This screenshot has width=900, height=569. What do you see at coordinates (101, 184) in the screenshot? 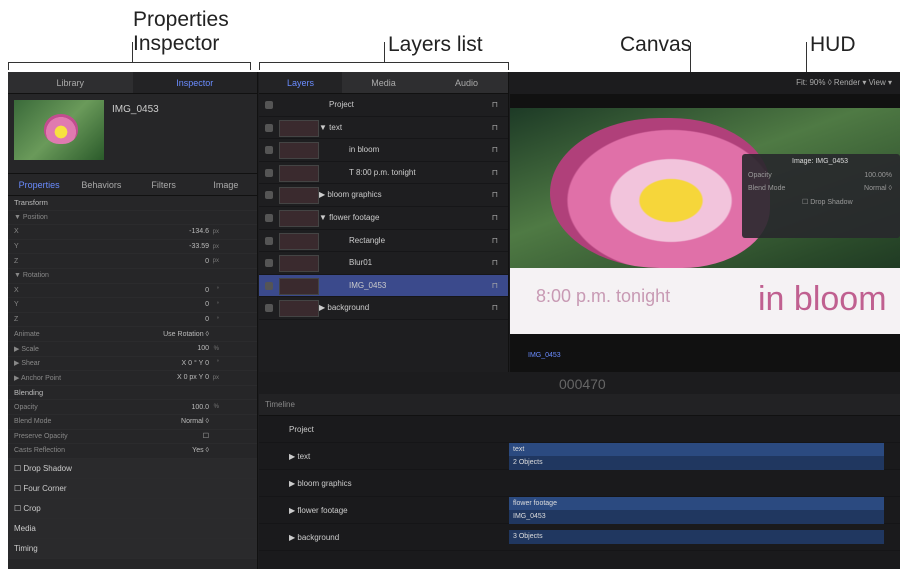
I see `tab-behaviors: Behaviors` at bounding box center [101, 184].